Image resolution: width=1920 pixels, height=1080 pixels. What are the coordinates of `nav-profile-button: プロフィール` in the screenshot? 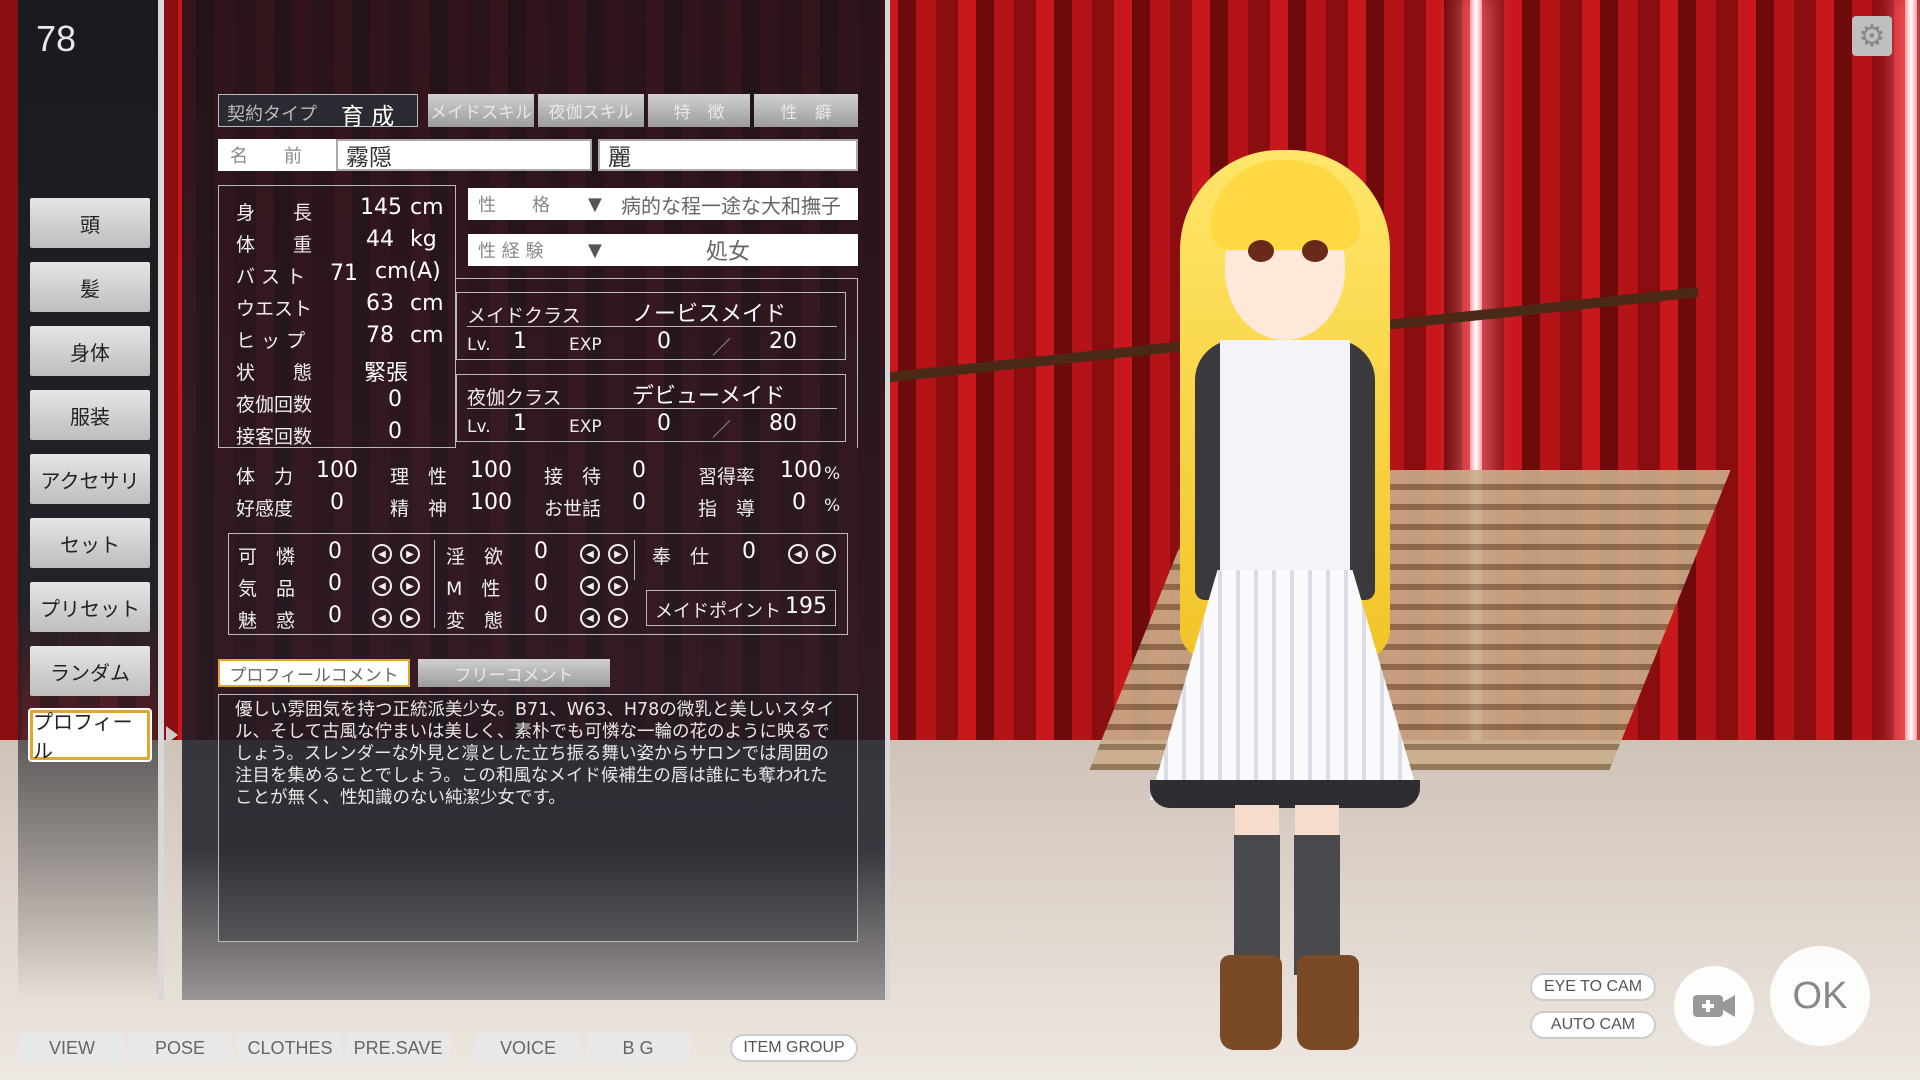 It's located at (90, 736).